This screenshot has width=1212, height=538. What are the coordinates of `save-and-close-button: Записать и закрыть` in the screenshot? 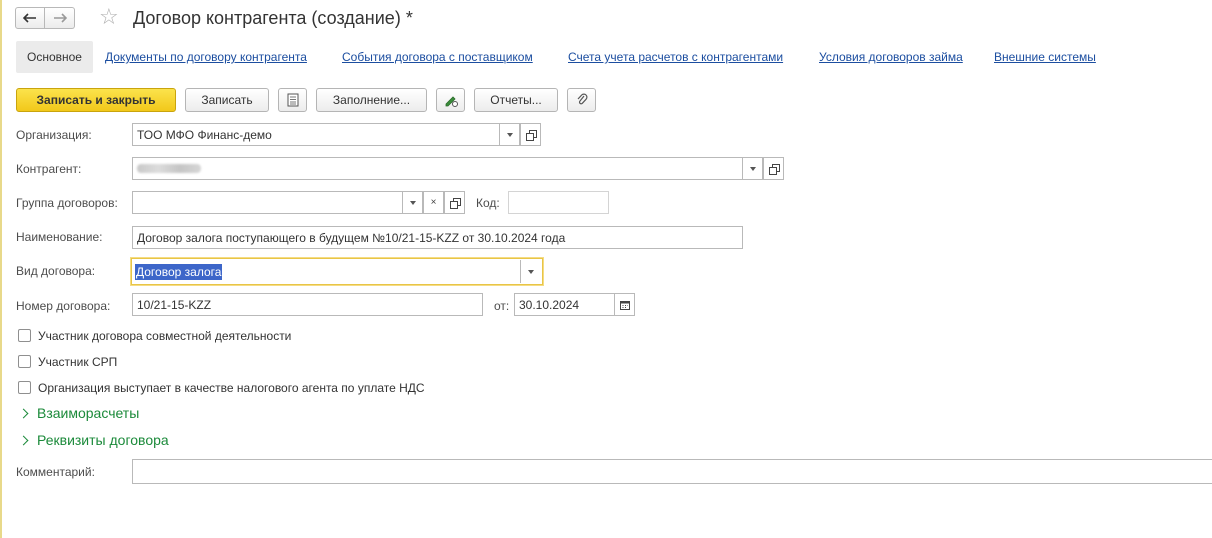 It's located at (96, 100).